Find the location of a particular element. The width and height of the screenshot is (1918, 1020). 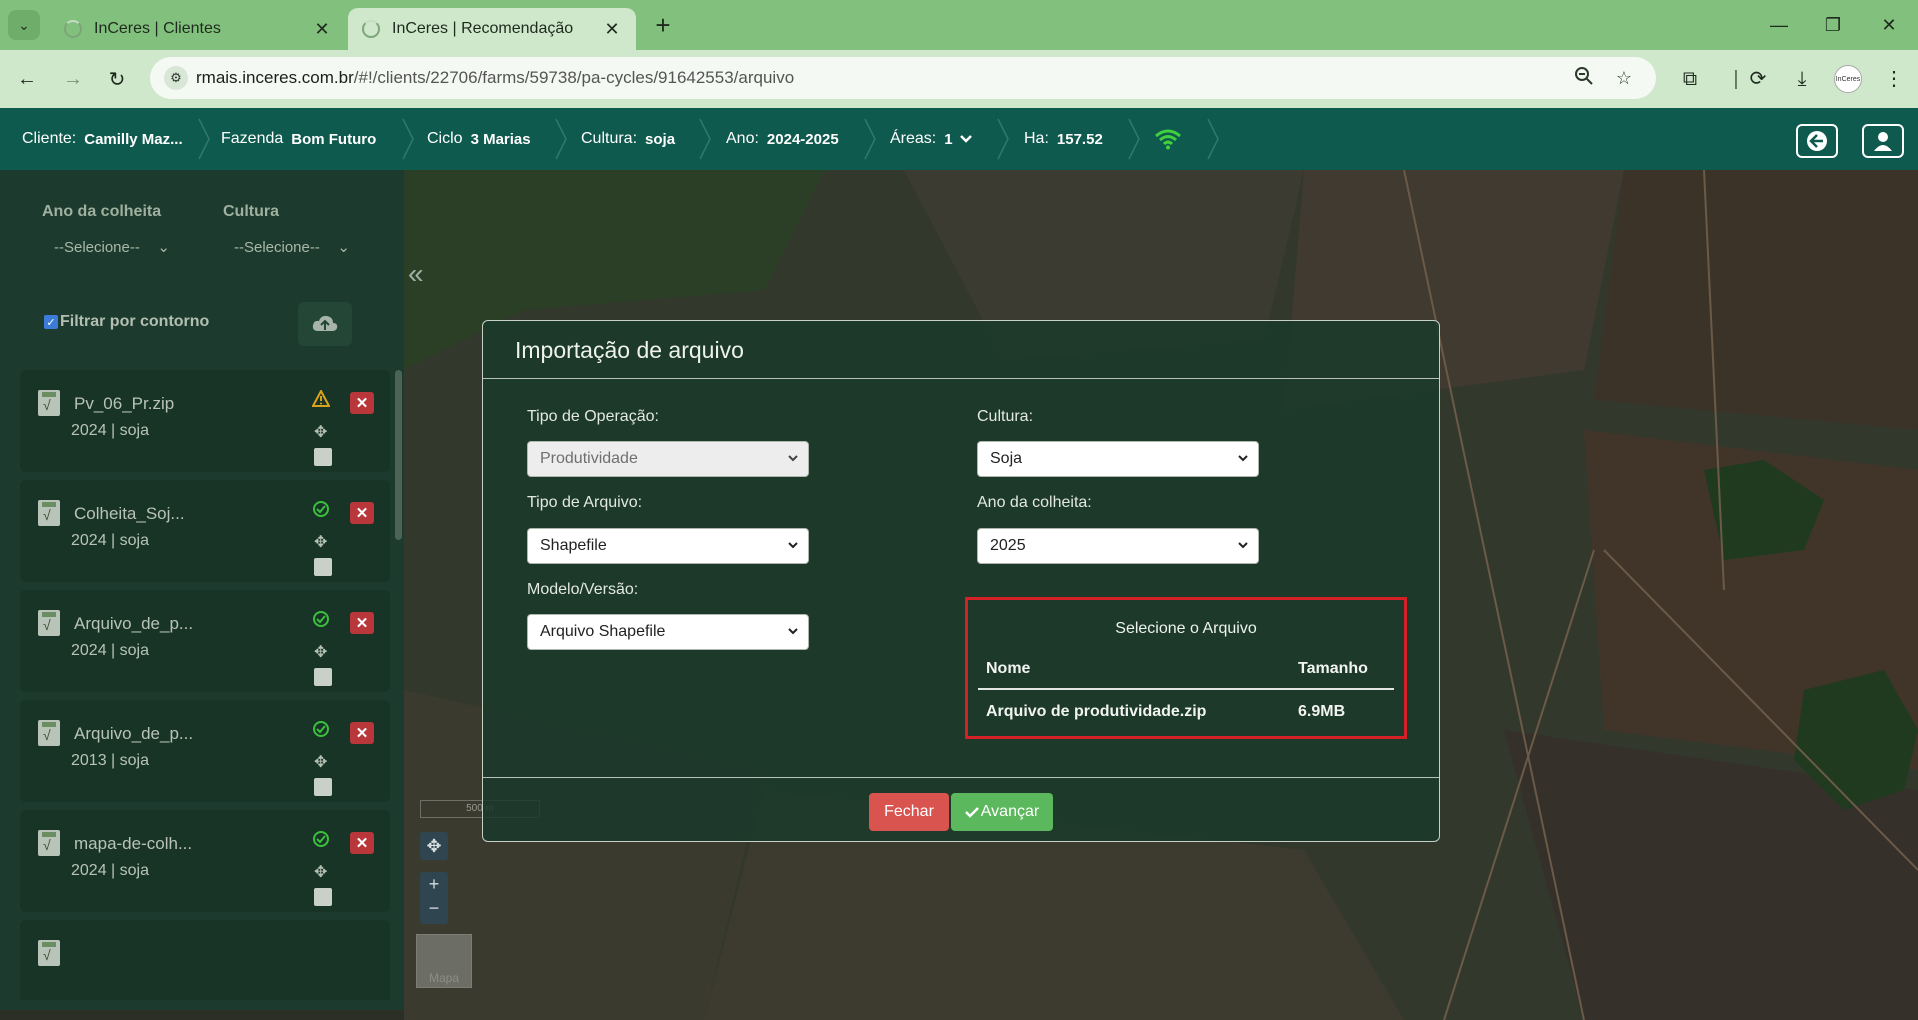

crop-select: --Selecione-- ⌄ is located at coordinates (292, 247).